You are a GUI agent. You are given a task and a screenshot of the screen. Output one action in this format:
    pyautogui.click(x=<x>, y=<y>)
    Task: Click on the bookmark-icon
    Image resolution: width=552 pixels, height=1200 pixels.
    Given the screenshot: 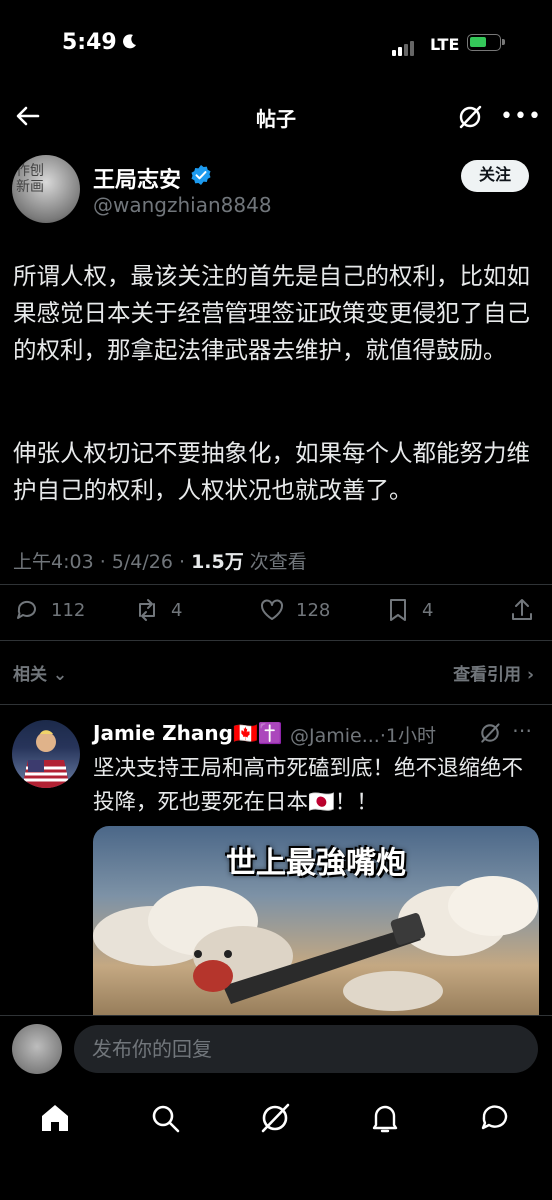 What is the action you would take?
    pyautogui.click(x=398, y=610)
    